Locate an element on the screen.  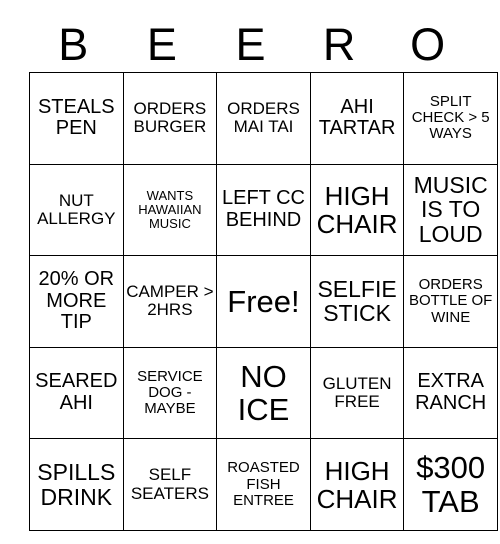
bingo-cell-label: SEARED AHI is located at coordinates (76, 392).